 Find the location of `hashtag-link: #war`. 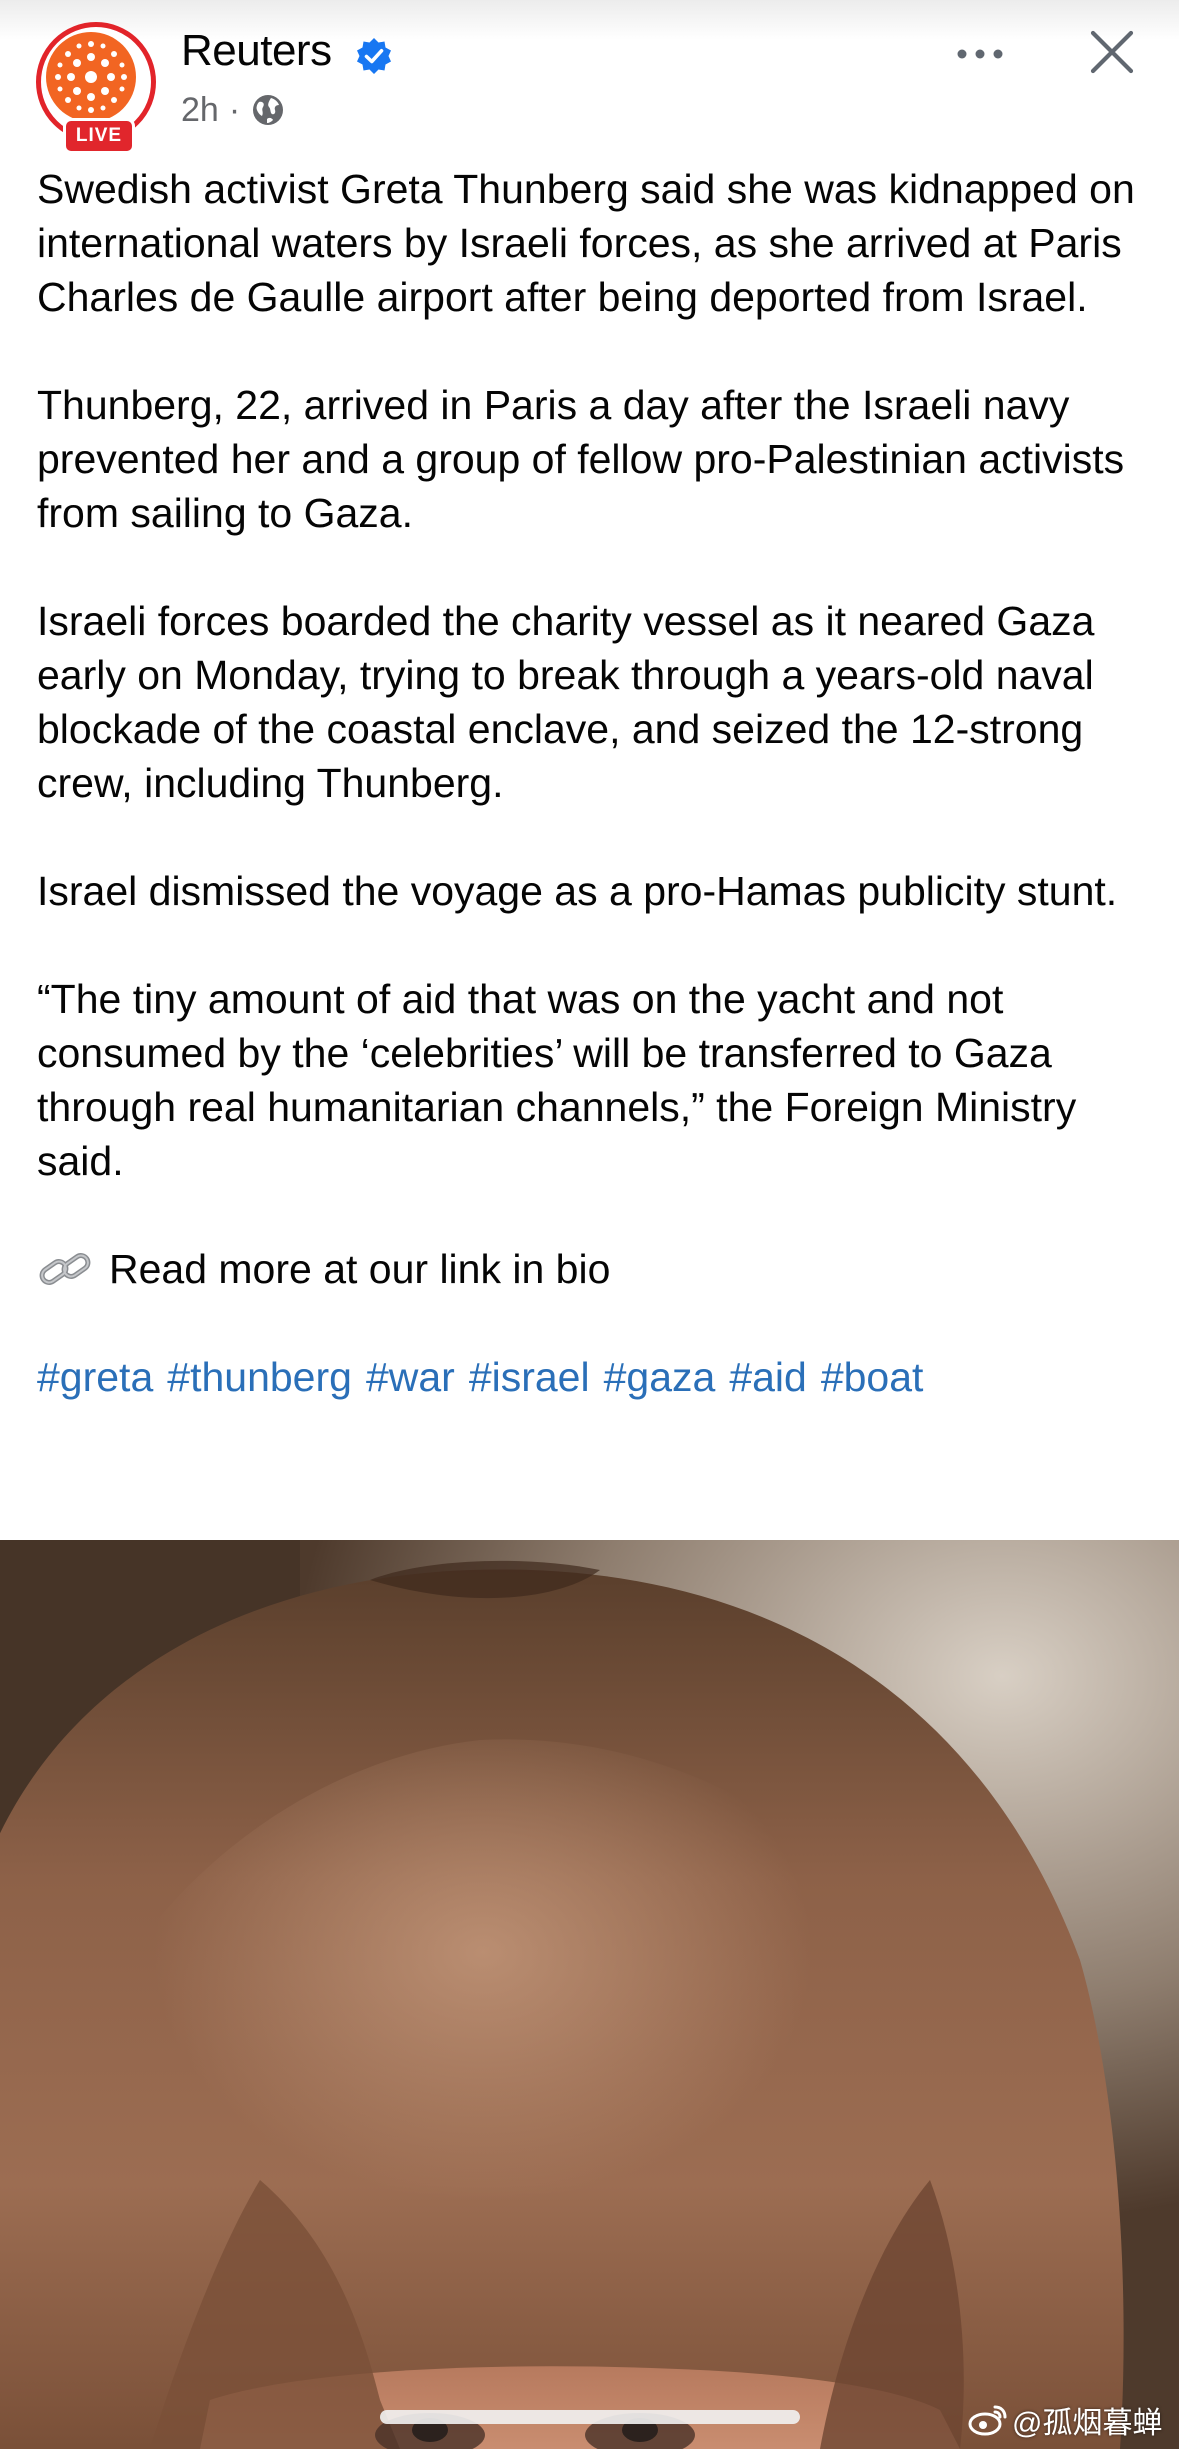

hashtag-link: #war is located at coordinates (410, 1377).